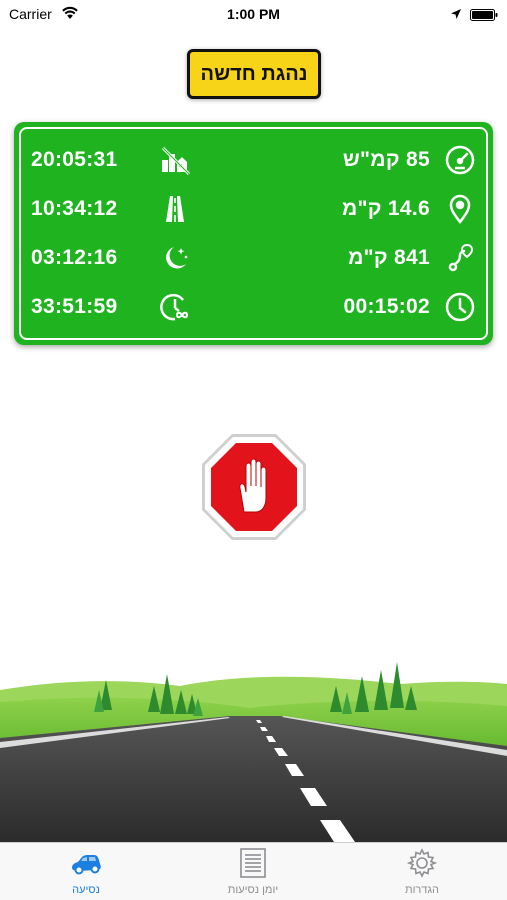  What do you see at coordinates (386, 159) in the screenshot?
I see `stat-value: 85 קמ"ש` at bounding box center [386, 159].